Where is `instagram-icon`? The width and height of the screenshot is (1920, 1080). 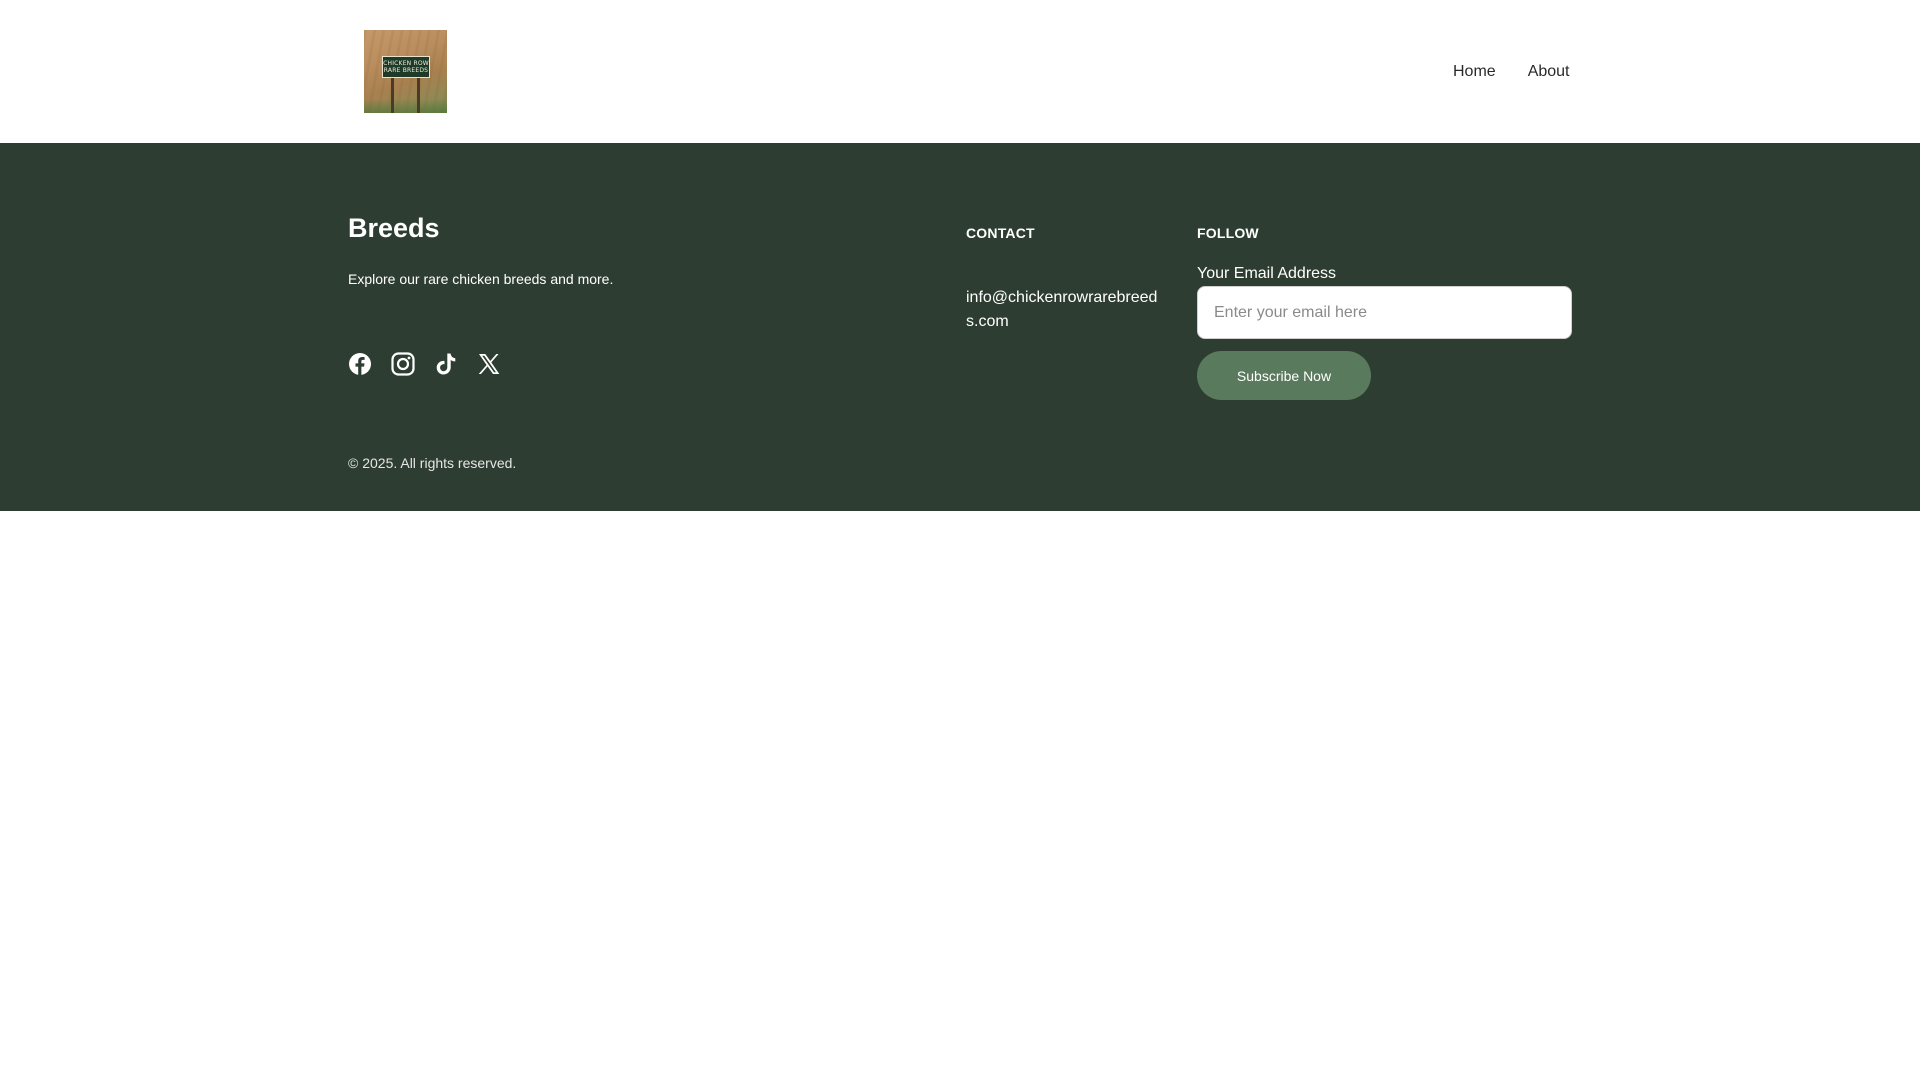 instagram-icon is located at coordinates (403, 364).